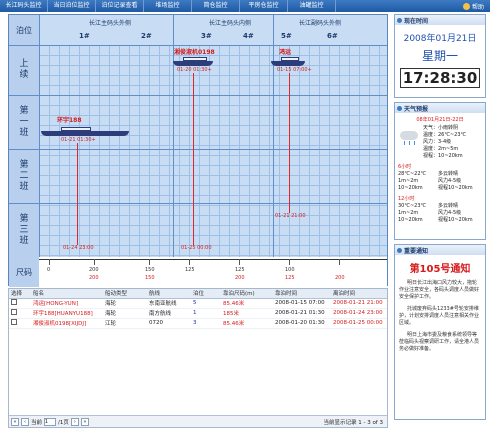  Describe the element at coordinates (67, 303) in the screenshot. I see `cell-ship-name: 鸿运[HONG-YUN]` at that location.